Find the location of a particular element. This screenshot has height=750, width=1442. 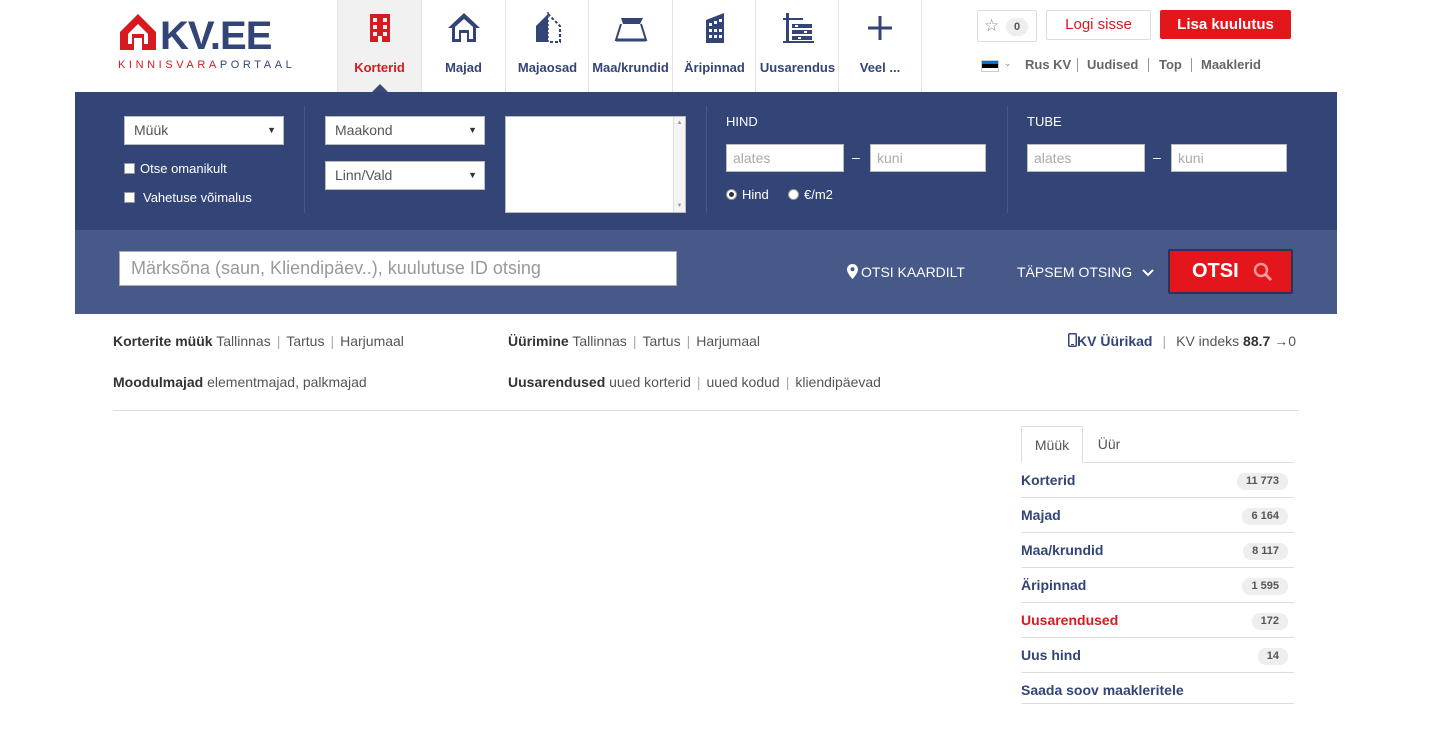

modular-quick-links: Moodulmajad elementmajad, palkmajad is located at coordinates (240, 382).